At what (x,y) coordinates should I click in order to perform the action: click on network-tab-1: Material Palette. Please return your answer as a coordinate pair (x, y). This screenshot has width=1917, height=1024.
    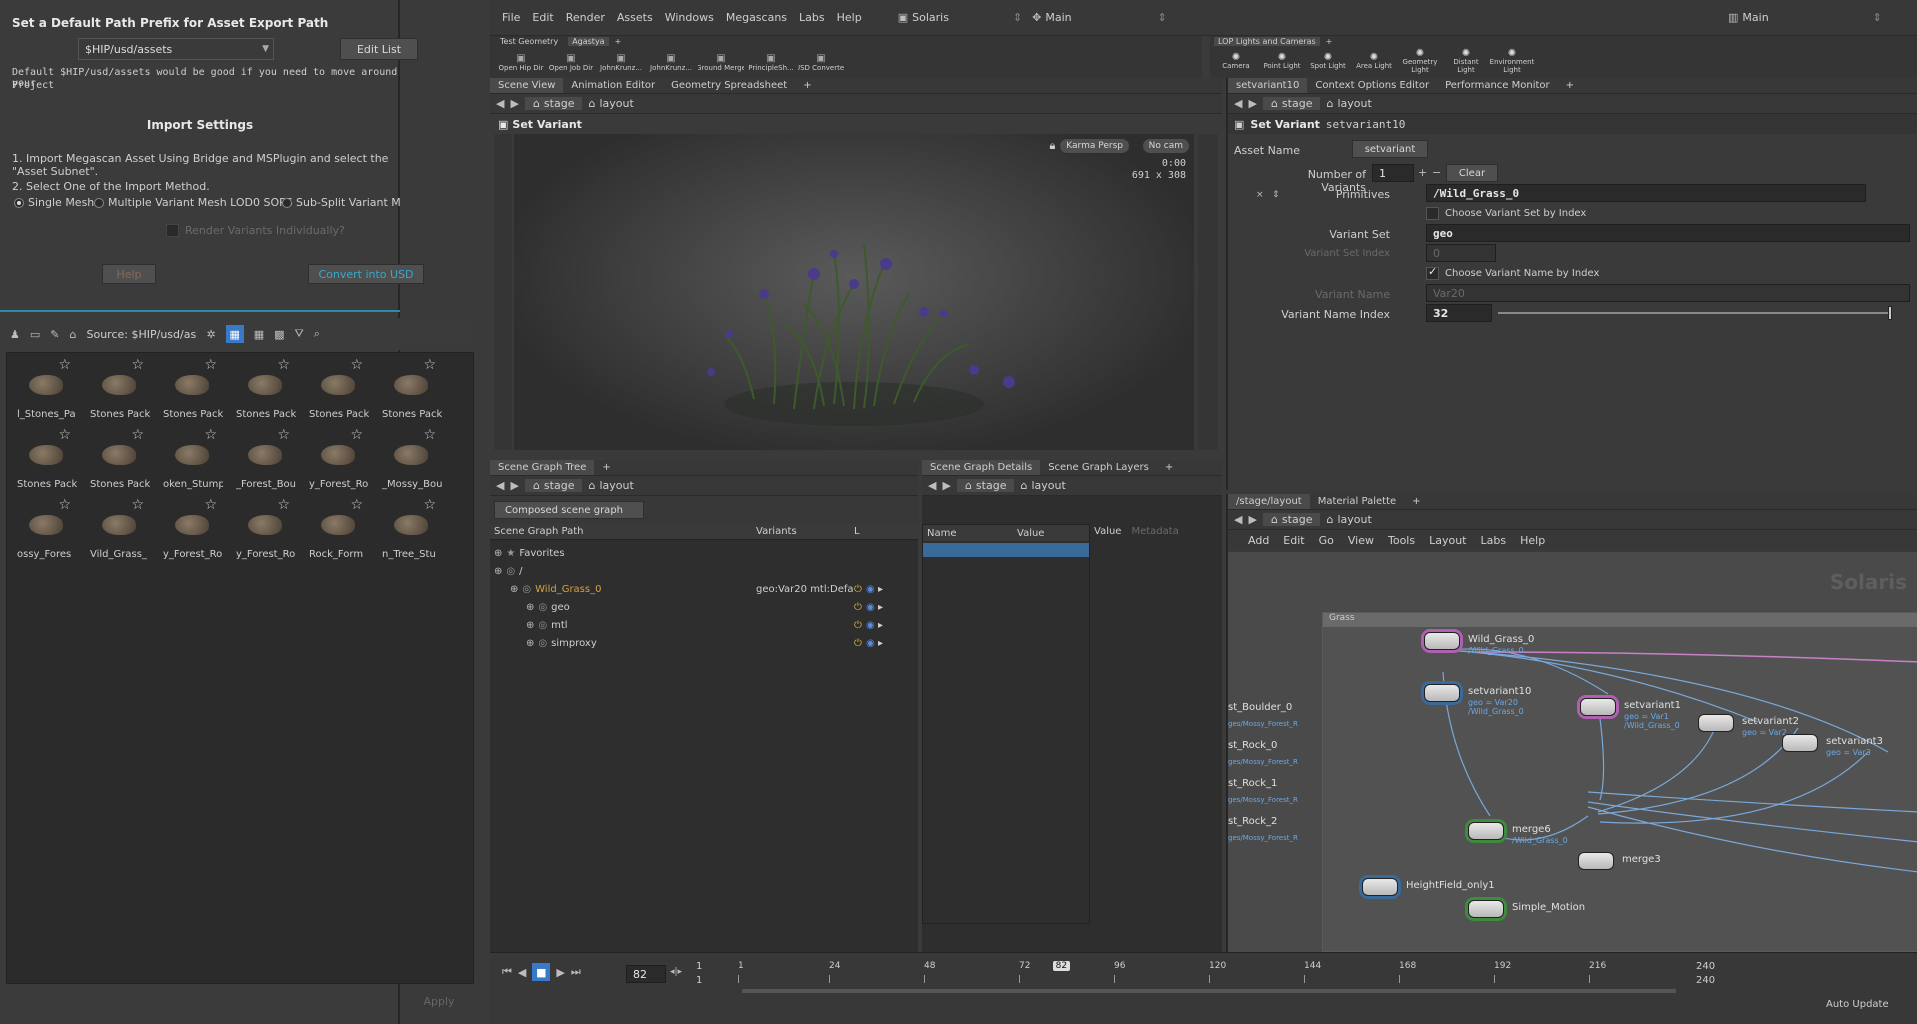
    Looking at the image, I should click on (1357, 501).